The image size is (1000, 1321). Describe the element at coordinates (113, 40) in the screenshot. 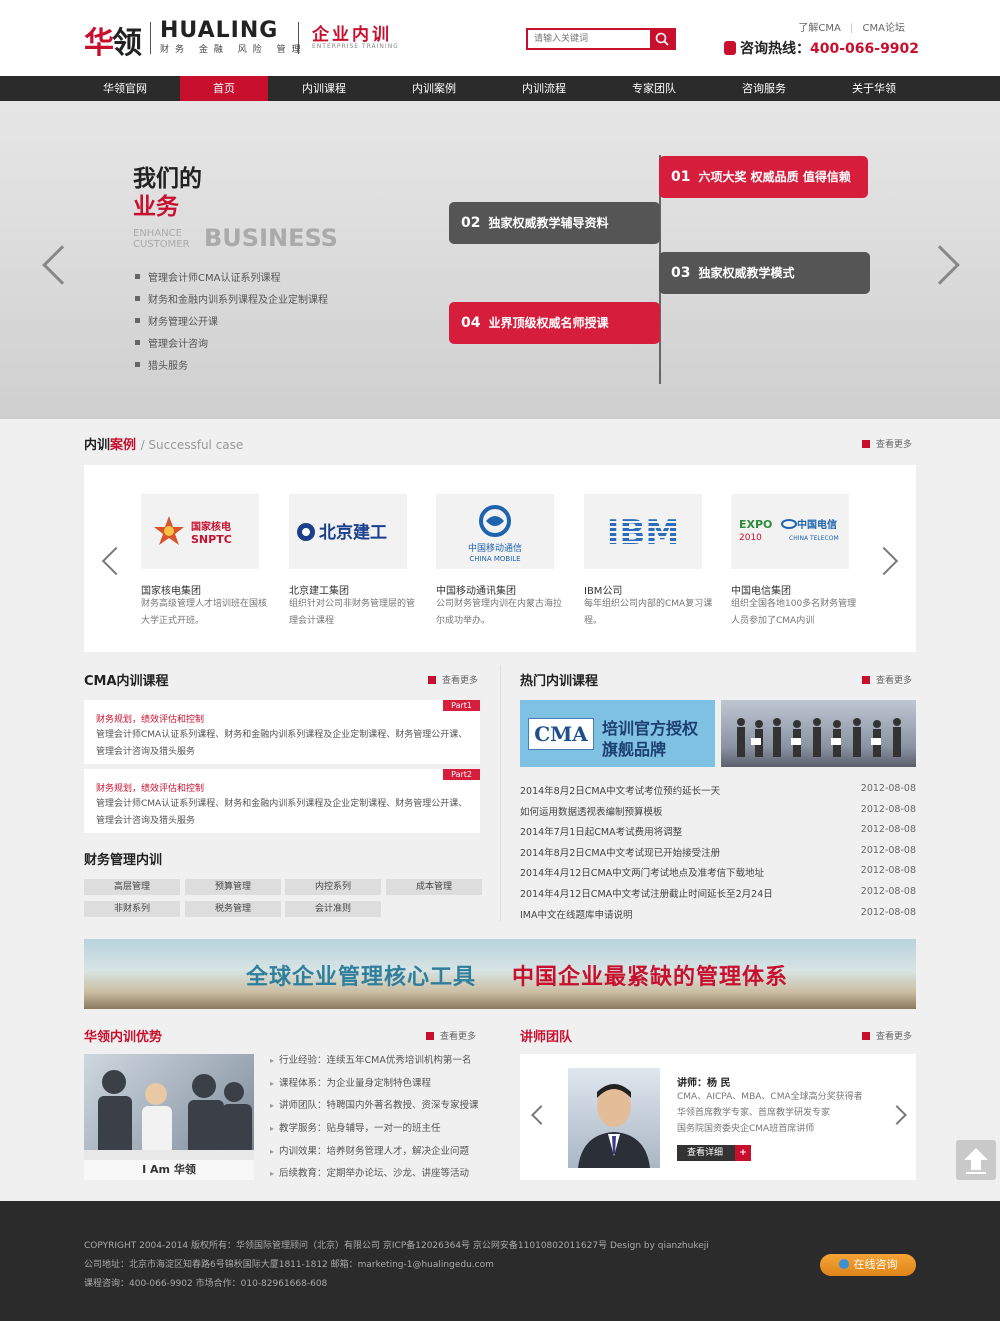

I see `logo: 华领` at that location.